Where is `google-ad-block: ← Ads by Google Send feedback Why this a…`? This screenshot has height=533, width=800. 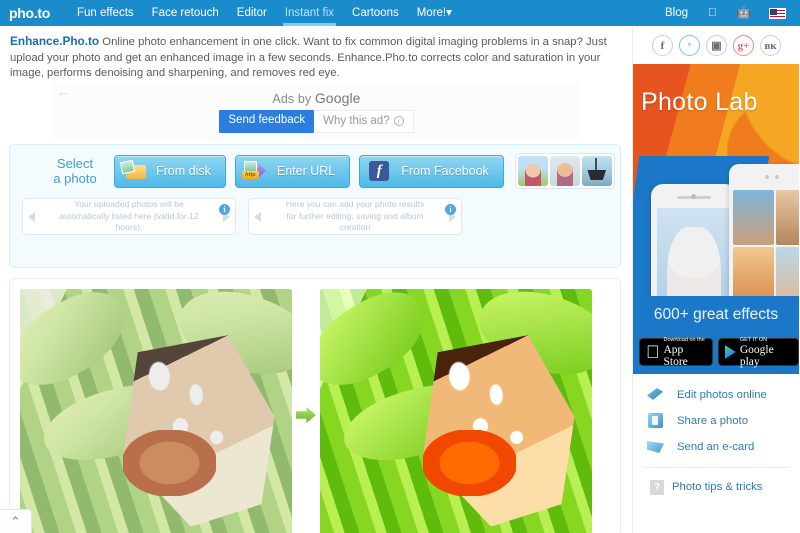 google-ad-block: ← Ads by Google Send feedback Why this a… is located at coordinates (316, 111).